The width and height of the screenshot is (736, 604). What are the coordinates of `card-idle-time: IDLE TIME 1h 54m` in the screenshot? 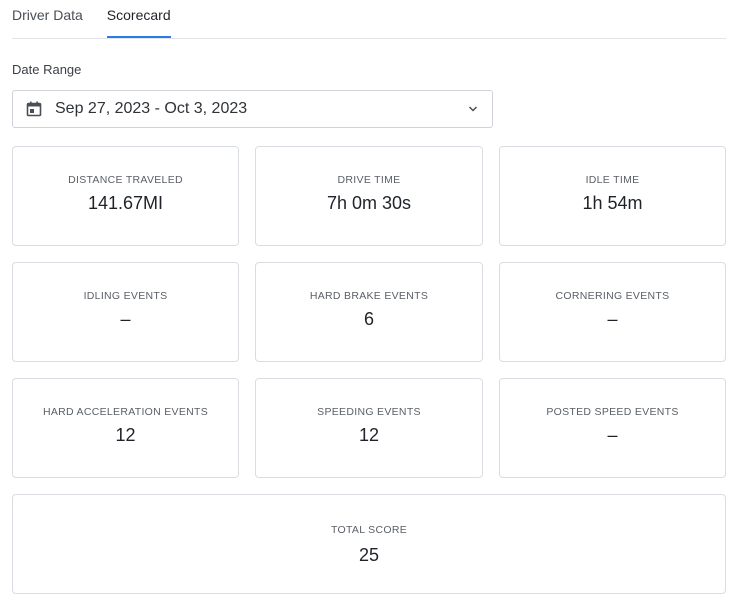 It's located at (612, 196).